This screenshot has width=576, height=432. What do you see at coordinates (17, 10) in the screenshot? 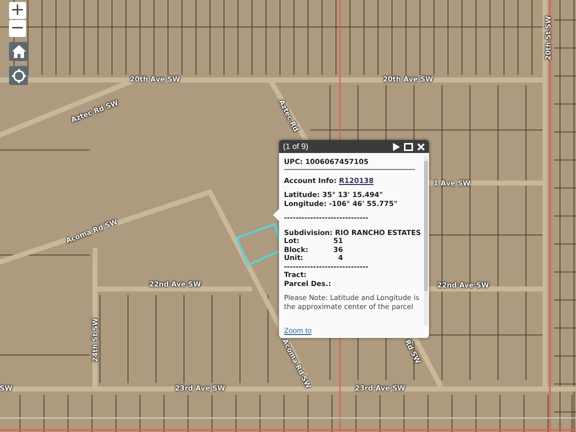
I see `zoom-in-button: +` at bounding box center [17, 10].